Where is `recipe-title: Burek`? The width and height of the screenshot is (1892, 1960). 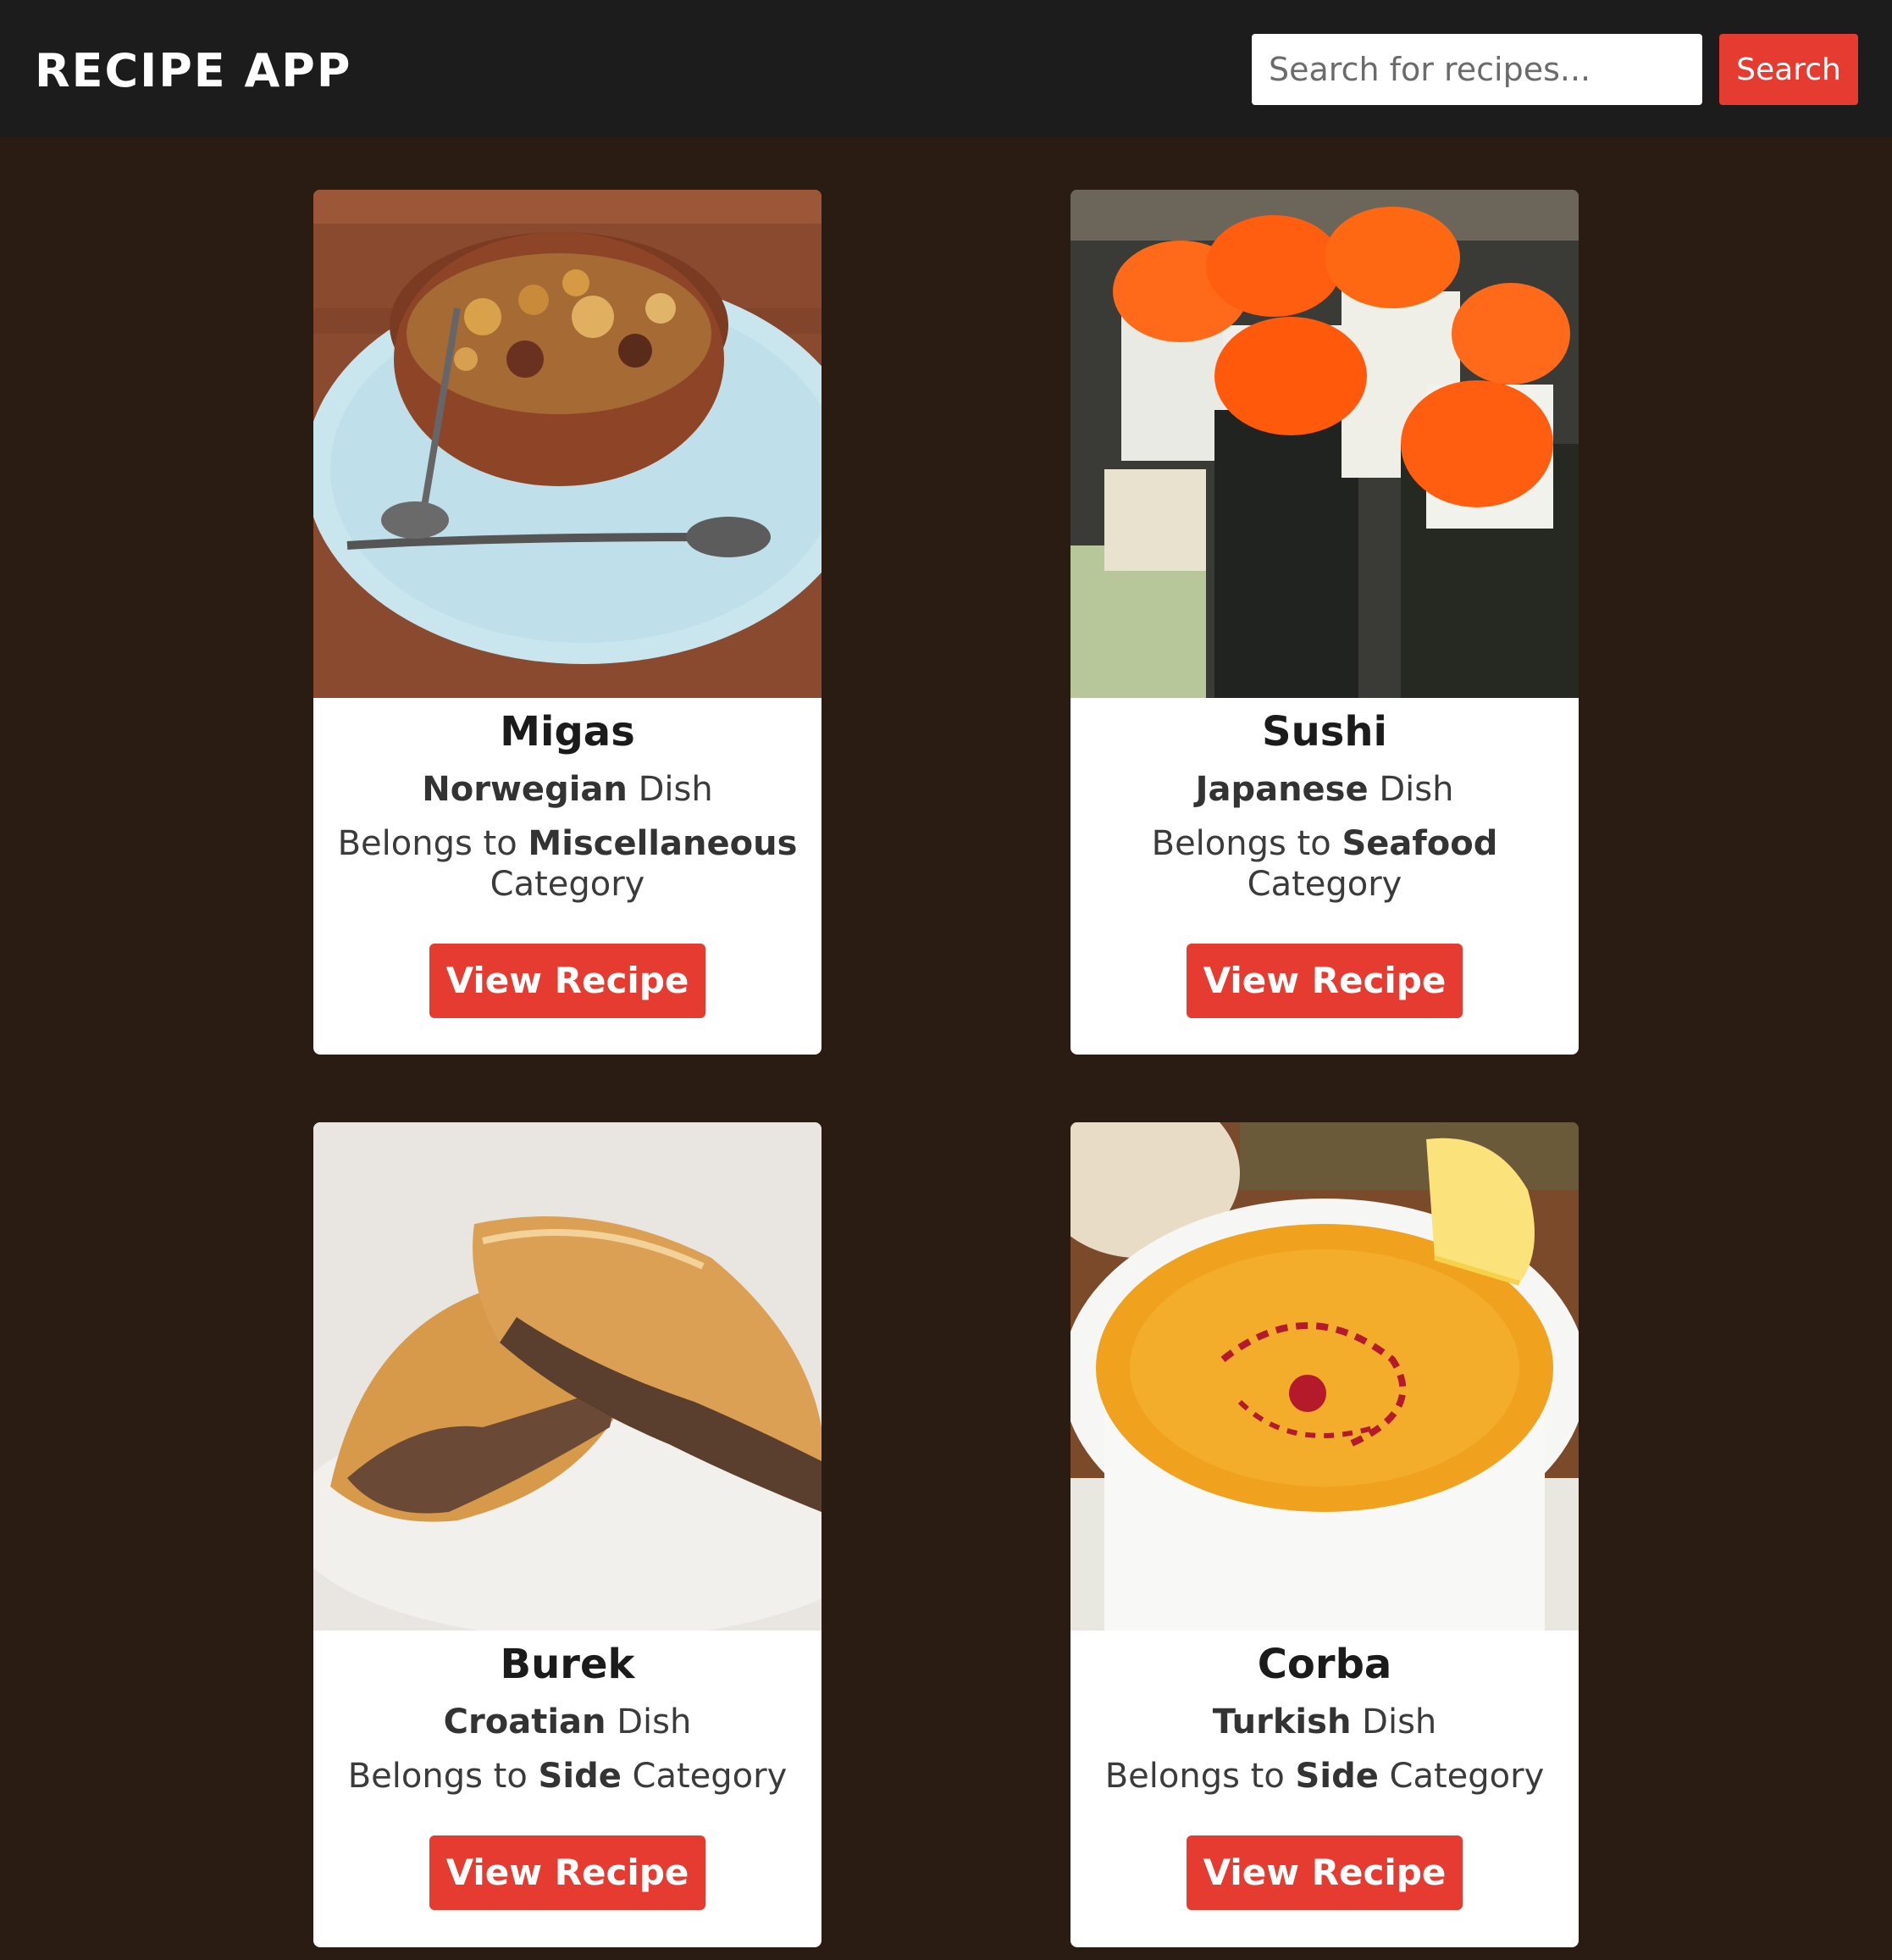 recipe-title: Burek is located at coordinates (567, 1665).